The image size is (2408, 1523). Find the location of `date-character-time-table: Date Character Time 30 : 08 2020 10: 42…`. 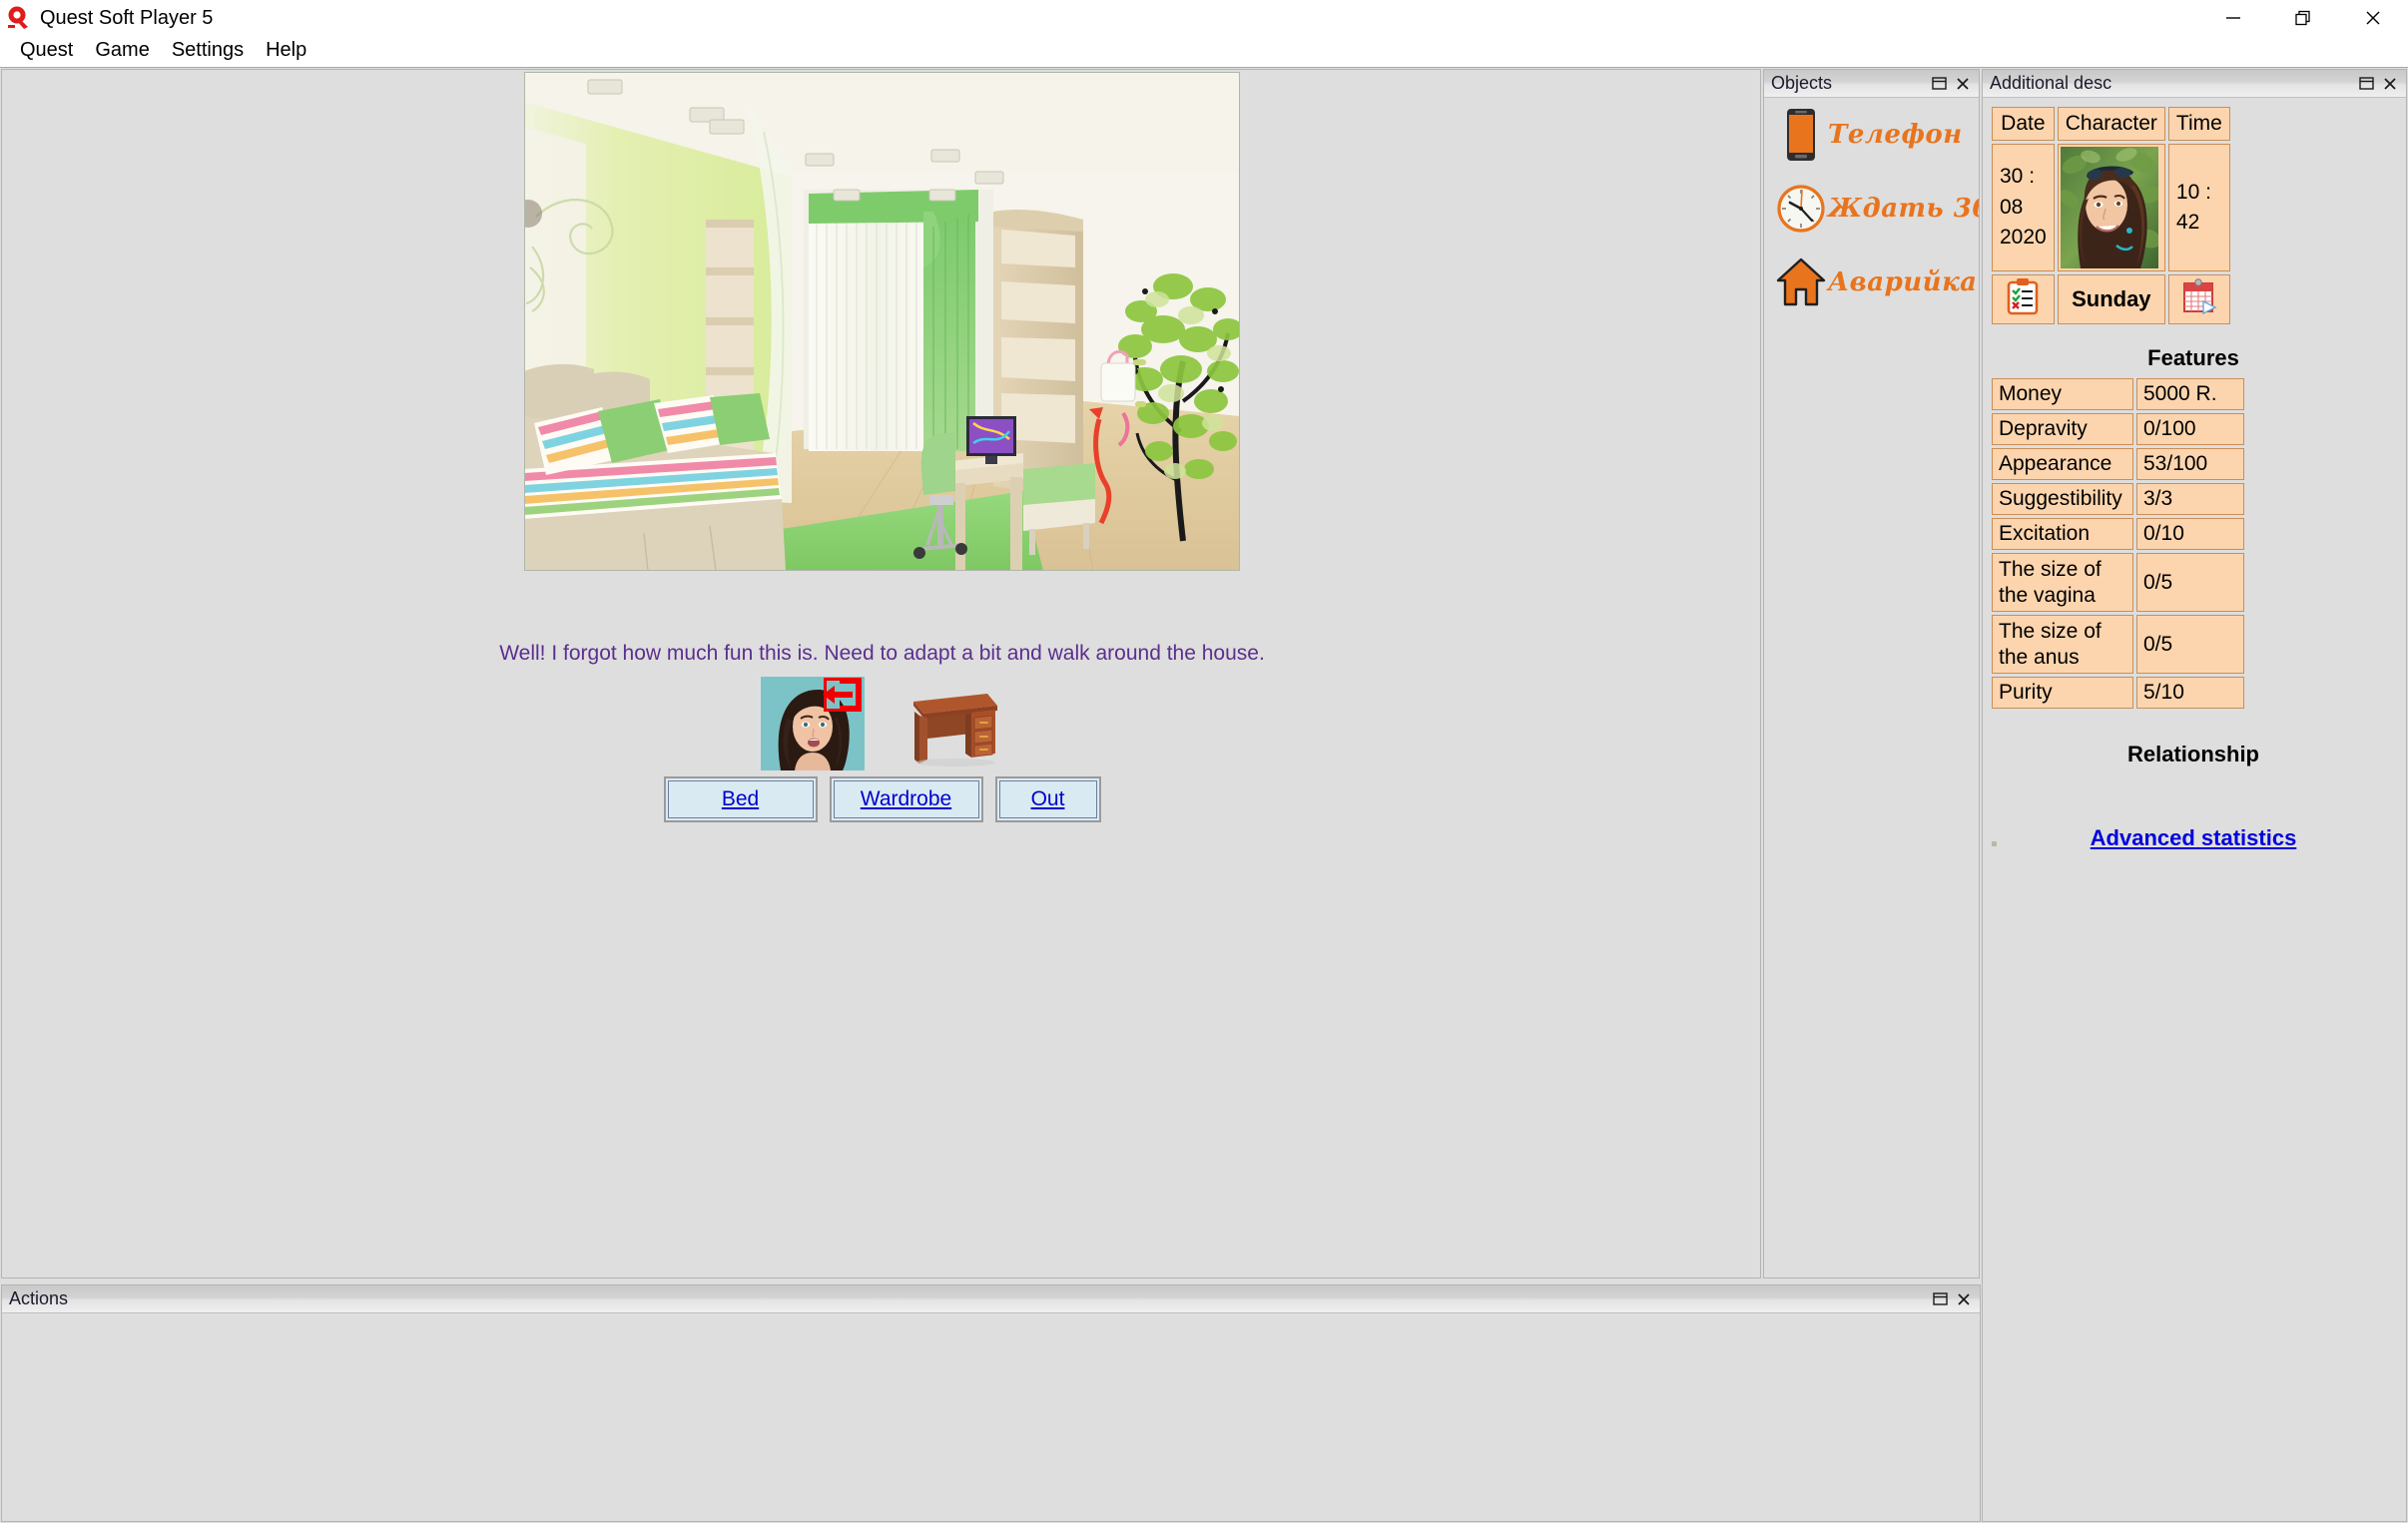

date-character-time-table: Date Character Time 30 : 08 2020 10: 42… is located at coordinates (2111, 215).